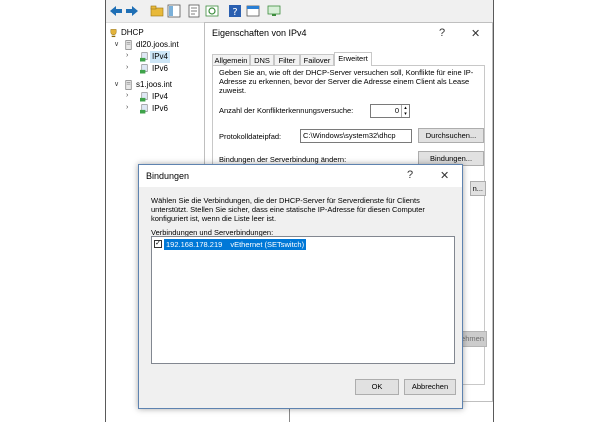  I want to click on tab-filter: Filter, so click(287, 59).